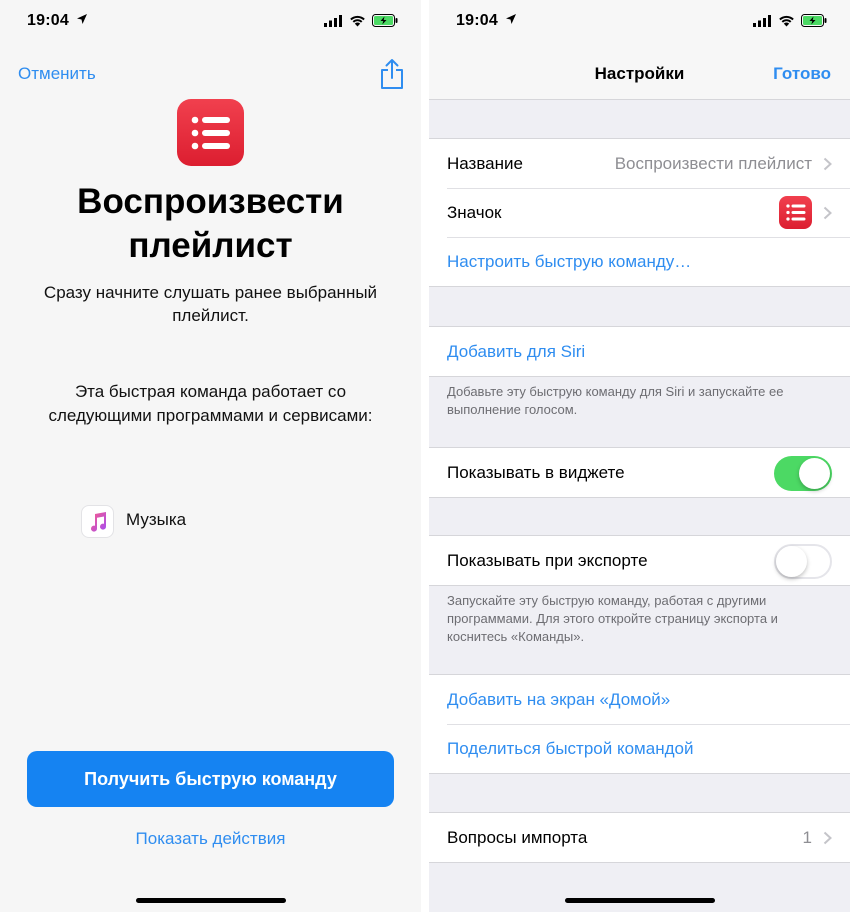  What do you see at coordinates (639, 748) in the screenshot?
I see `share-shortcut-button: Поделиться быстрой командой` at bounding box center [639, 748].